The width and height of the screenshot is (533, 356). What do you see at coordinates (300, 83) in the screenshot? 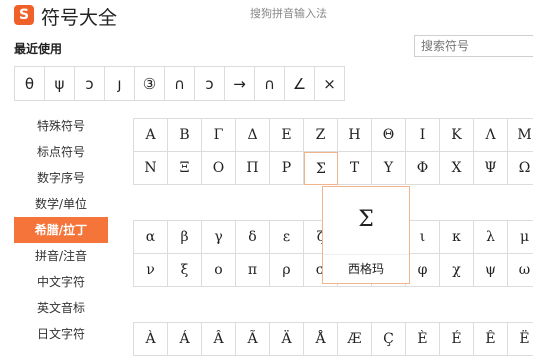
I see `recent-symbol: ∠` at bounding box center [300, 83].